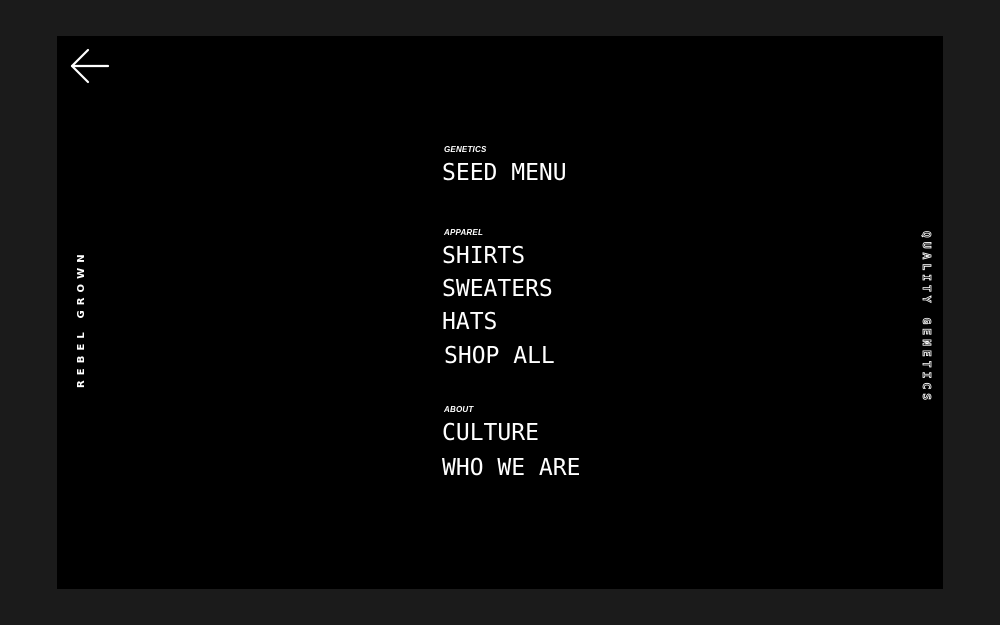 This screenshot has height=625, width=1000. Describe the element at coordinates (483, 256) in the screenshot. I see `menu-link-shirts: SHIRTS` at that location.